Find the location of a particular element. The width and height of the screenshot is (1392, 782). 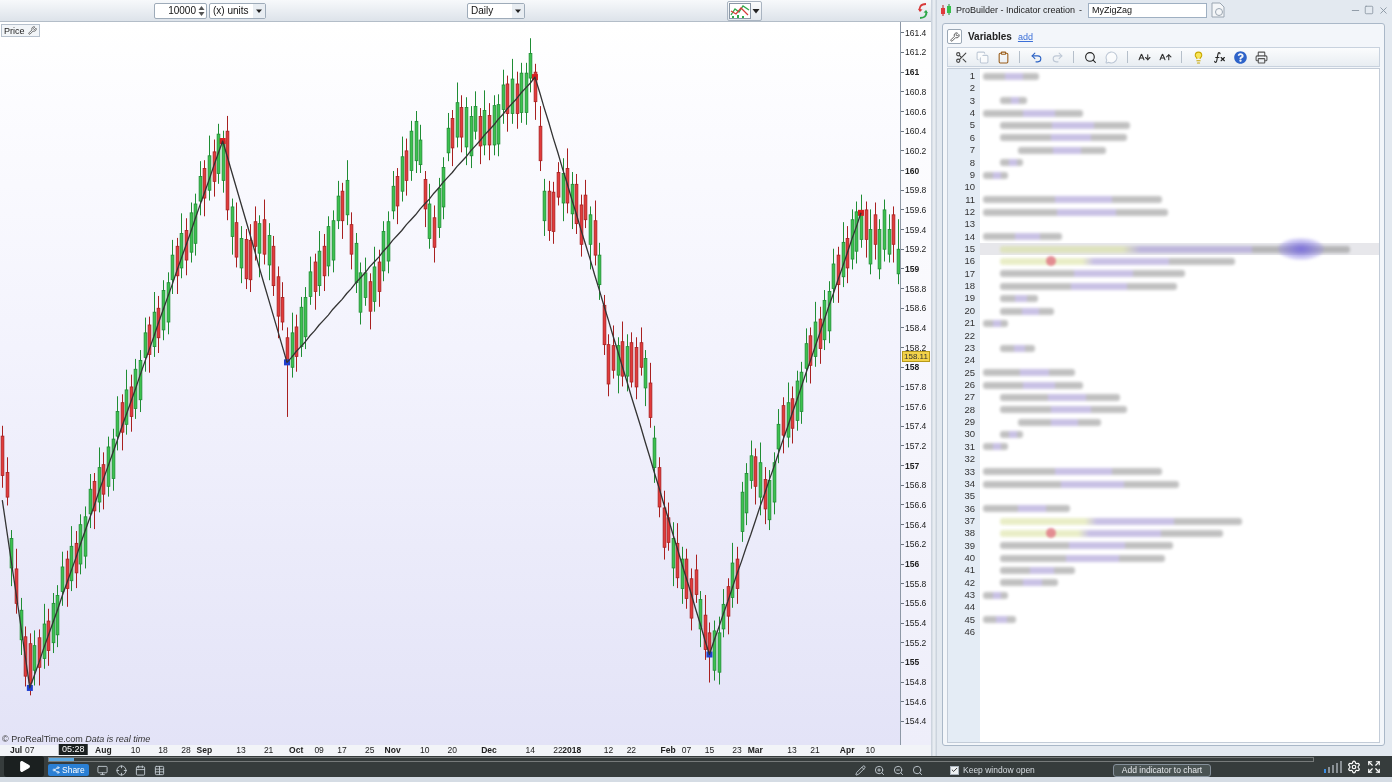

monitor-icon is located at coordinates (102, 770).